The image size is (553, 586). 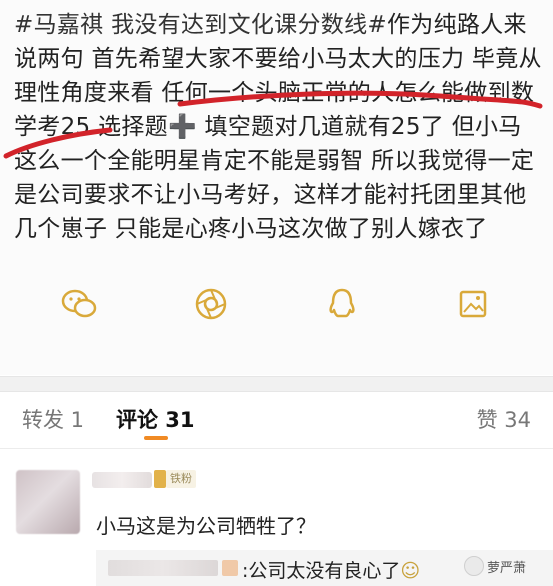 What do you see at coordinates (156, 438) in the screenshot?
I see `active-tab-indicator` at bounding box center [156, 438].